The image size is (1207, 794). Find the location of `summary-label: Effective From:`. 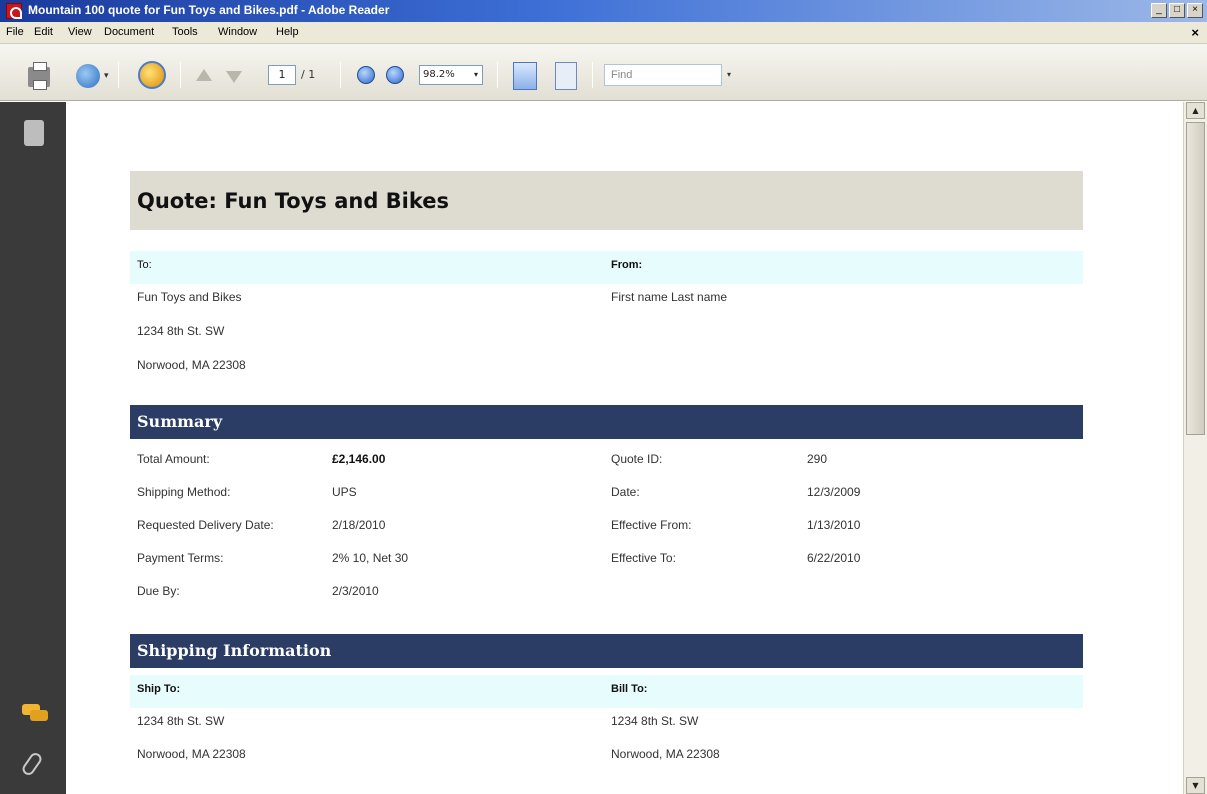

summary-label: Effective From: is located at coordinates (651, 525).